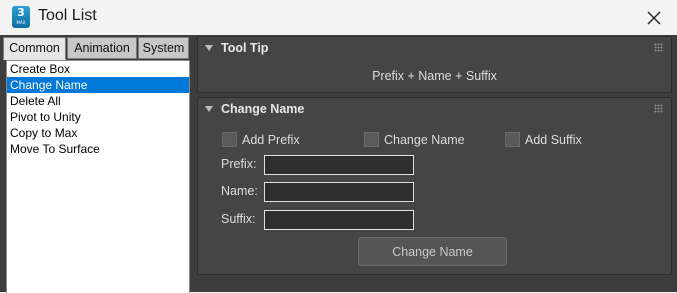 The width and height of the screenshot is (677, 293). I want to click on tool-tip-header: Tool Tip, so click(434, 48).